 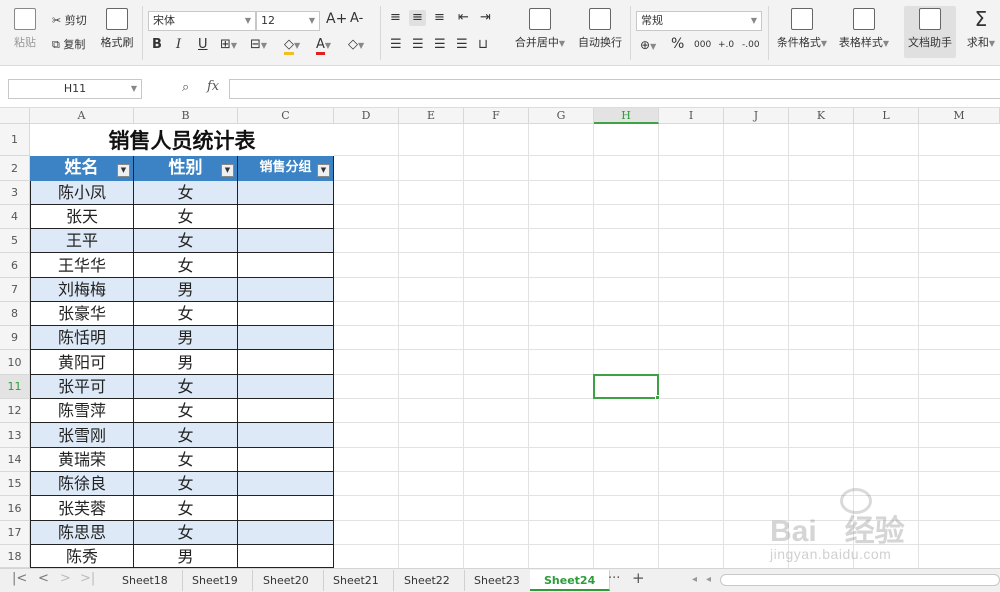 I want to click on table-cell: 陈恬明, so click(x=82, y=338).